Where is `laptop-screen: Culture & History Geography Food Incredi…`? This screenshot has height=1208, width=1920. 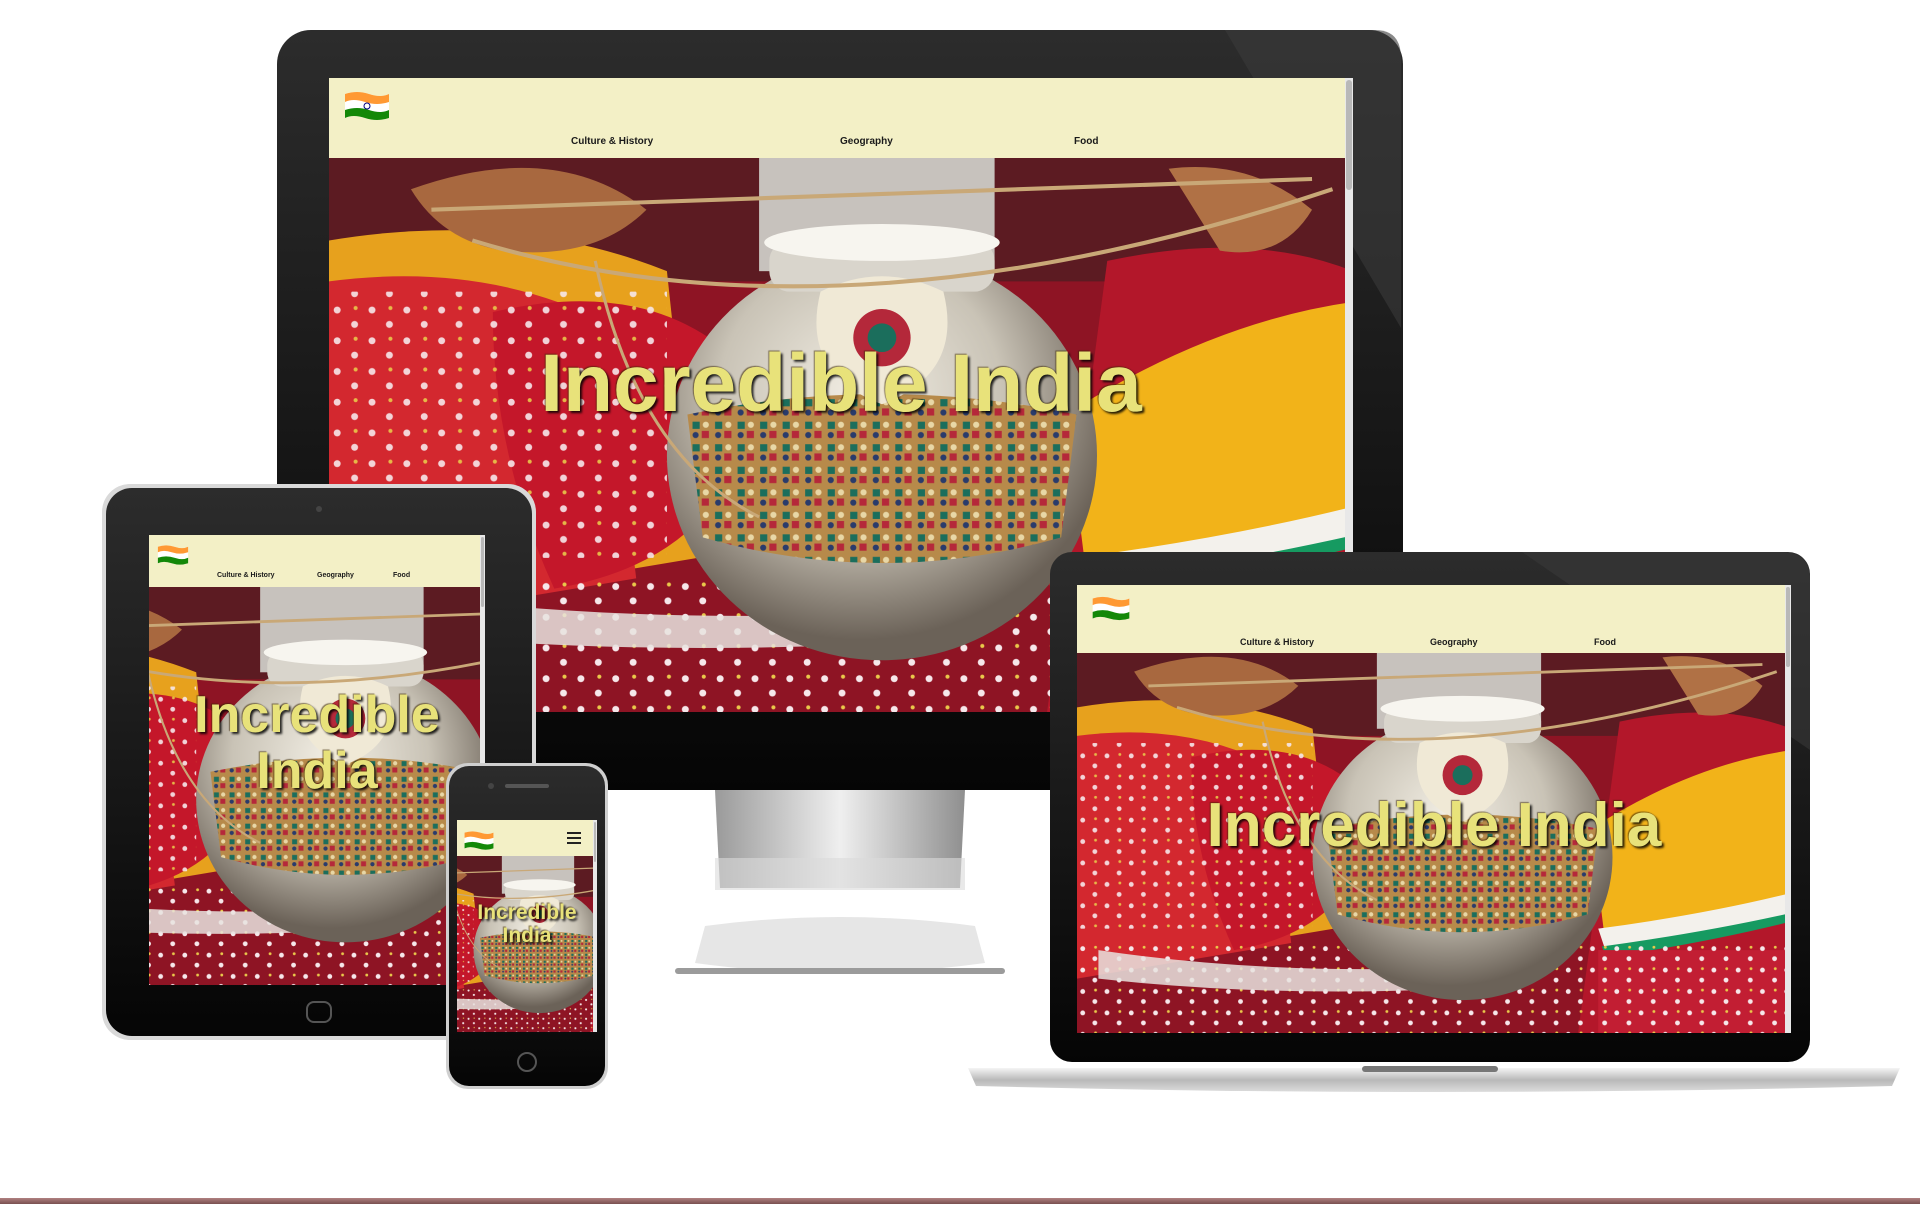 laptop-screen: Culture & History Geography Food Incredi… is located at coordinates (1434, 809).